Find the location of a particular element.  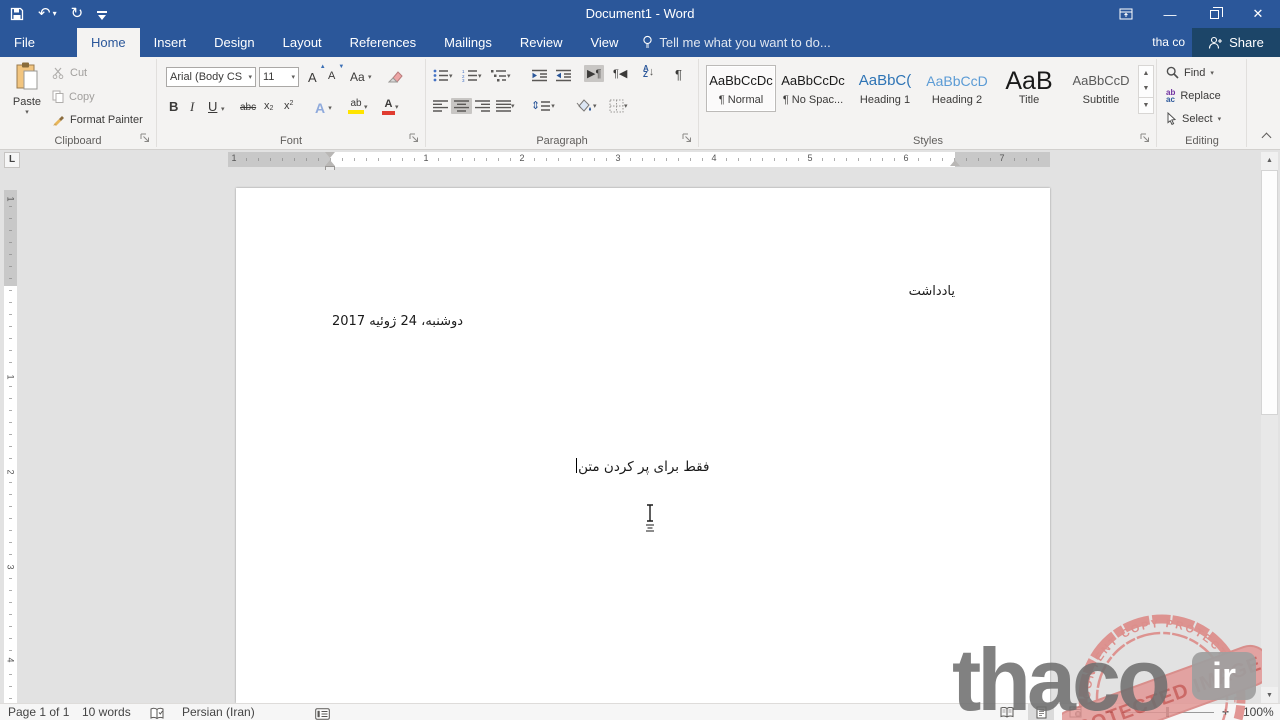

style-preview: AaBbCcD is located at coordinates (957, 81).